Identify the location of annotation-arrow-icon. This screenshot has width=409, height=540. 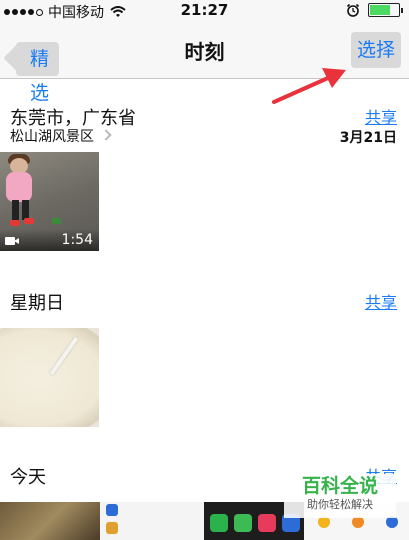
(309, 86).